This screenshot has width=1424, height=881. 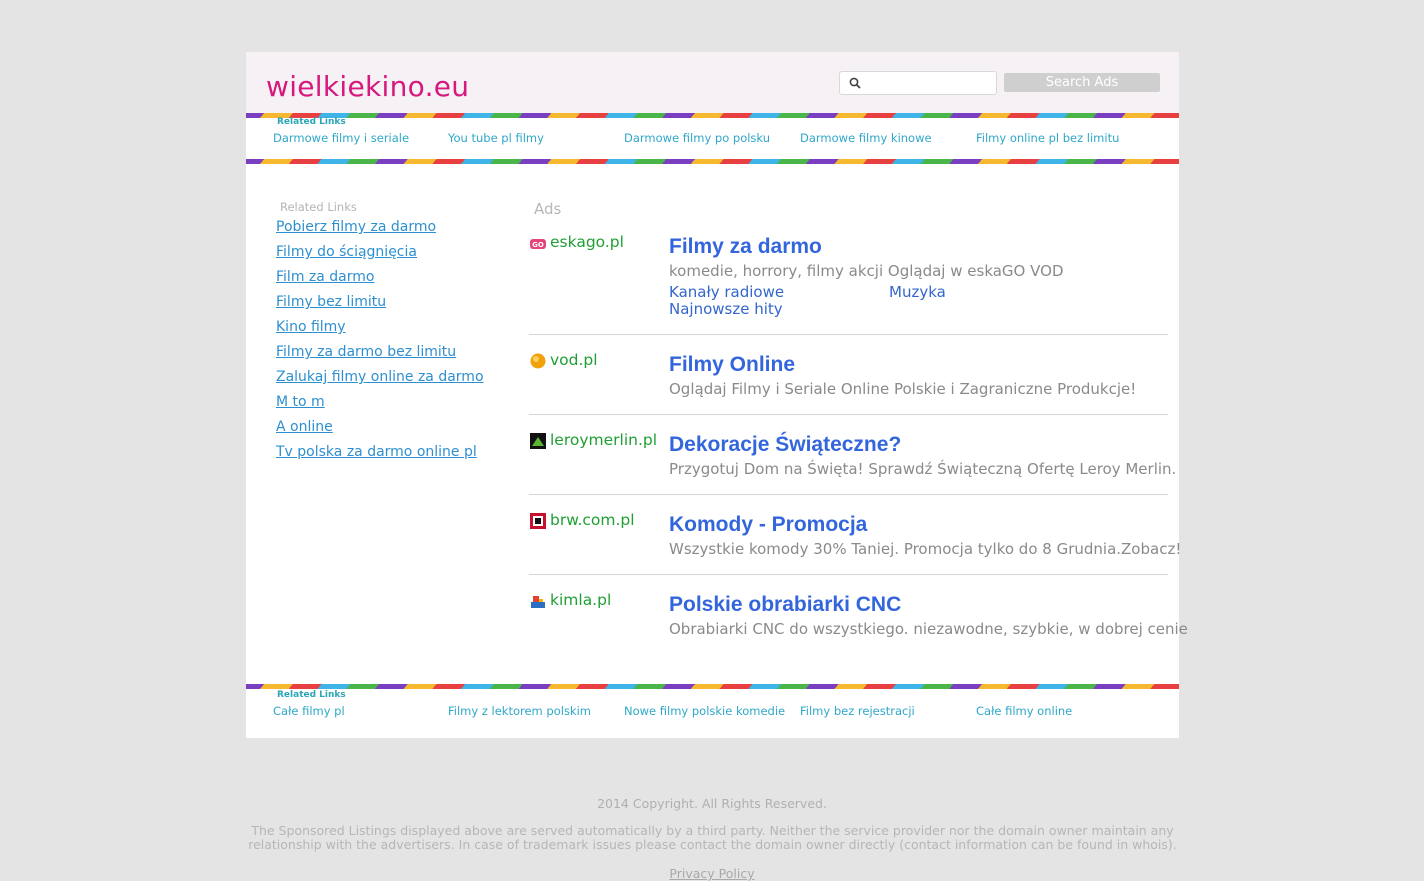 What do you see at coordinates (331, 302) in the screenshot?
I see `sidebar-link: Filmy bez limitu` at bounding box center [331, 302].